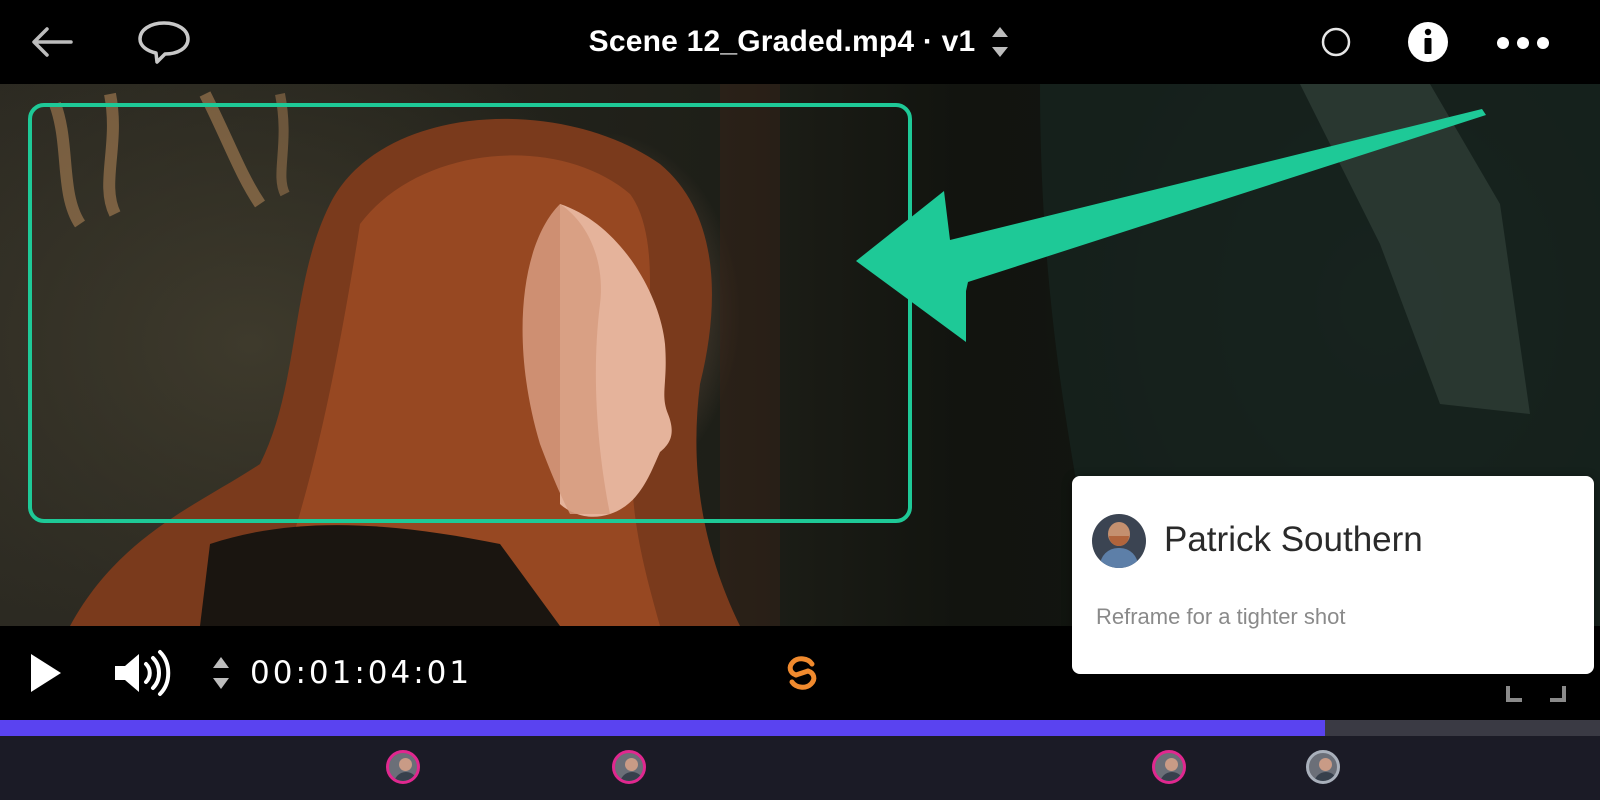  I want to click on annotation-arrow, so click(1171, 225).